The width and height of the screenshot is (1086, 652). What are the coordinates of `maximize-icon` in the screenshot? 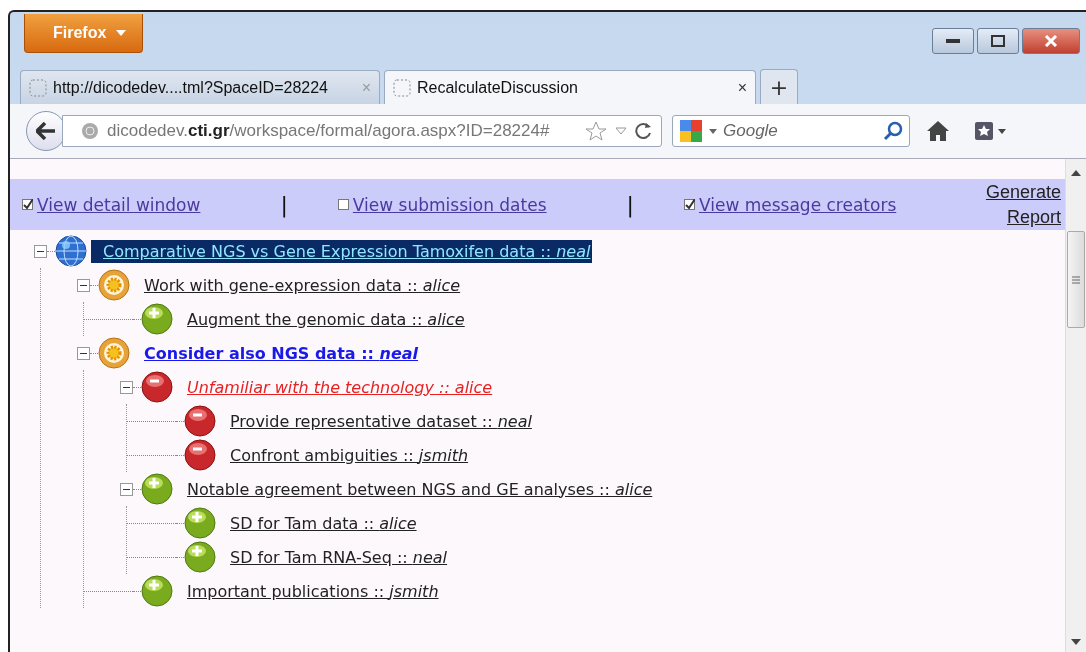 It's located at (998, 41).